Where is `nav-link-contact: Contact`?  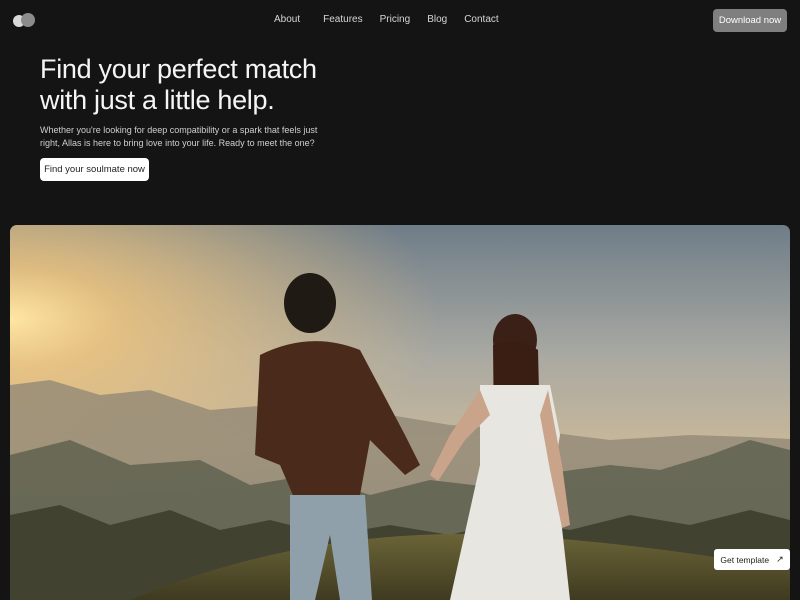 nav-link-contact: Contact is located at coordinates (481, 20).